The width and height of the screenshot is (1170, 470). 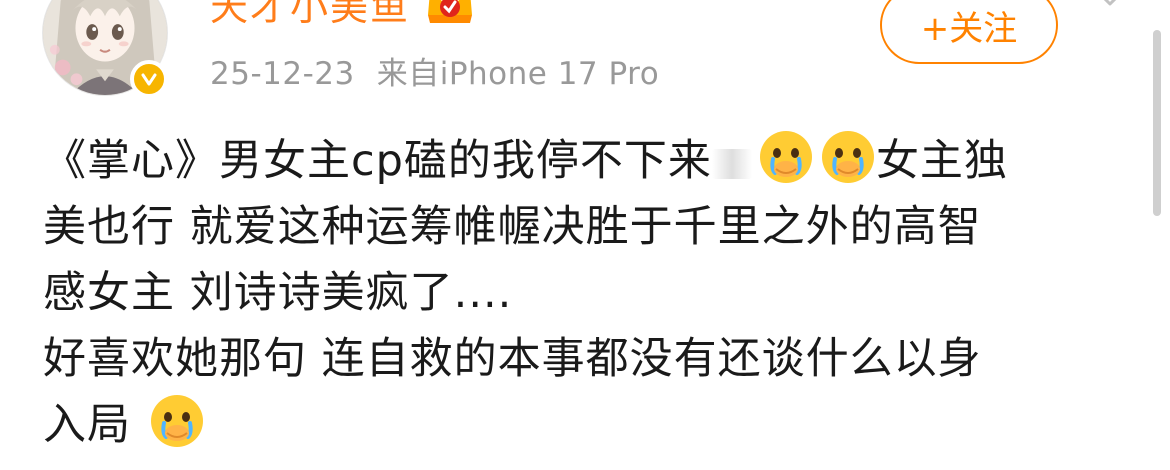 I want to click on post-text-segment: 女主独, so click(x=941, y=161).